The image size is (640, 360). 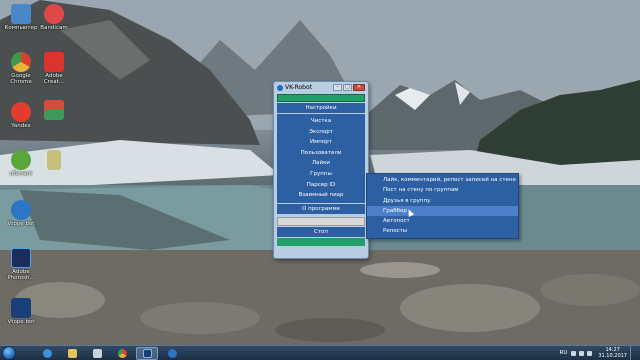 I want to click on submenu-item-wall-post-groups: Пост на стену по группам, so click(x=442, y=190).